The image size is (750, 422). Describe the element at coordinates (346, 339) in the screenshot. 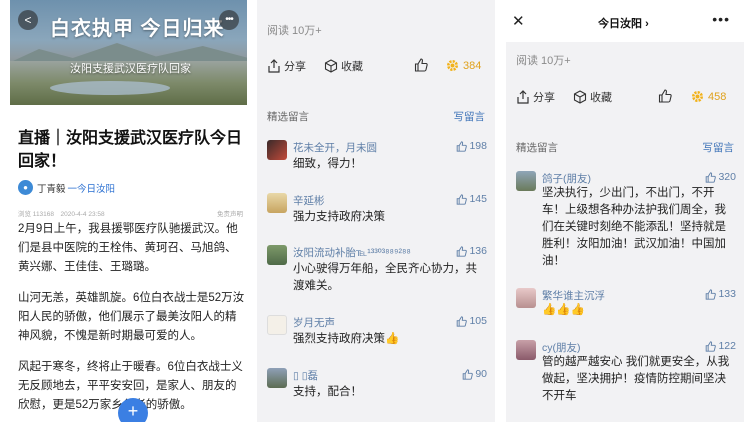

I see `comment-text: 强烈支持政府决策👍` at that location.